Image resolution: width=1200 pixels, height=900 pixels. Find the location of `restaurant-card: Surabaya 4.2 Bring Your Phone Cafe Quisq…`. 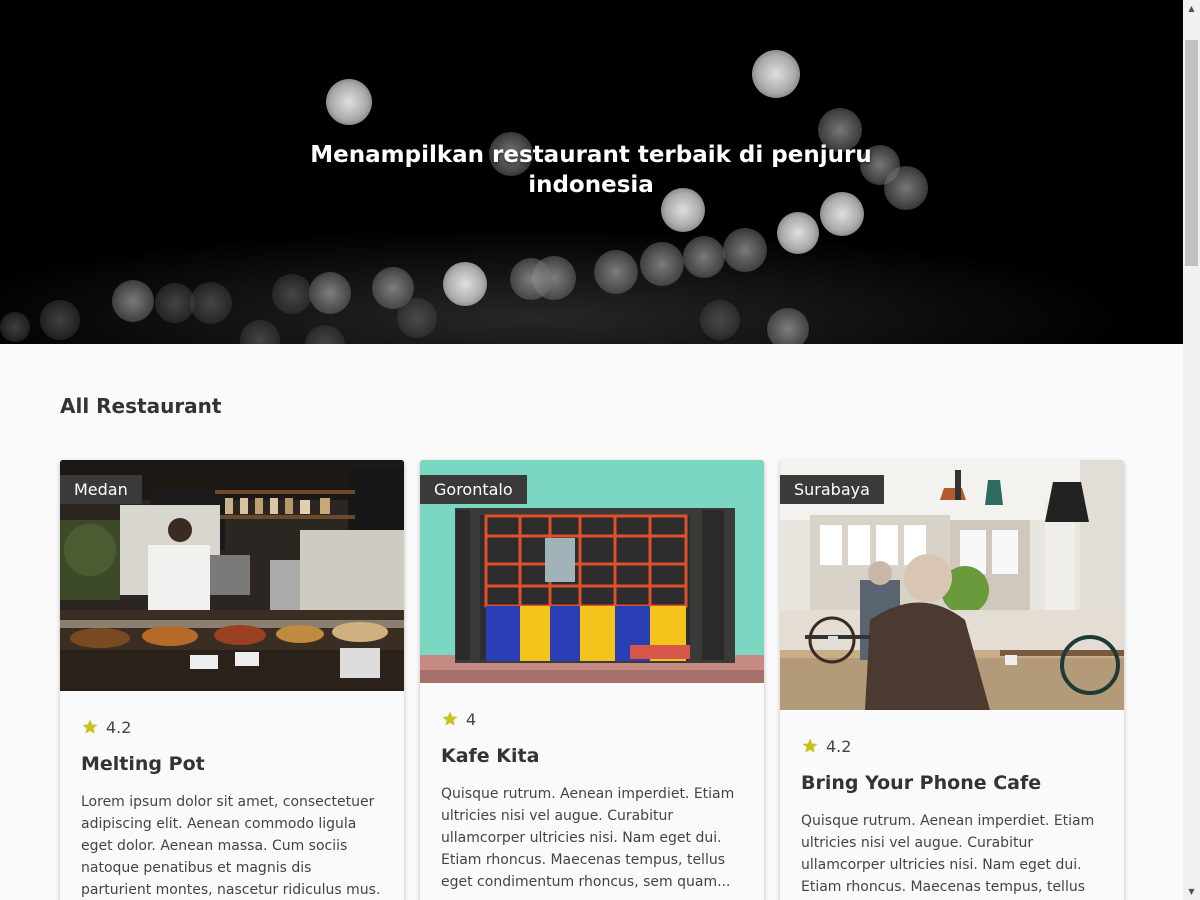

restaurant-card: Surabaya 4.2 Bring Your Phone Cafe Quisq… is located at coordinates (952, 680).